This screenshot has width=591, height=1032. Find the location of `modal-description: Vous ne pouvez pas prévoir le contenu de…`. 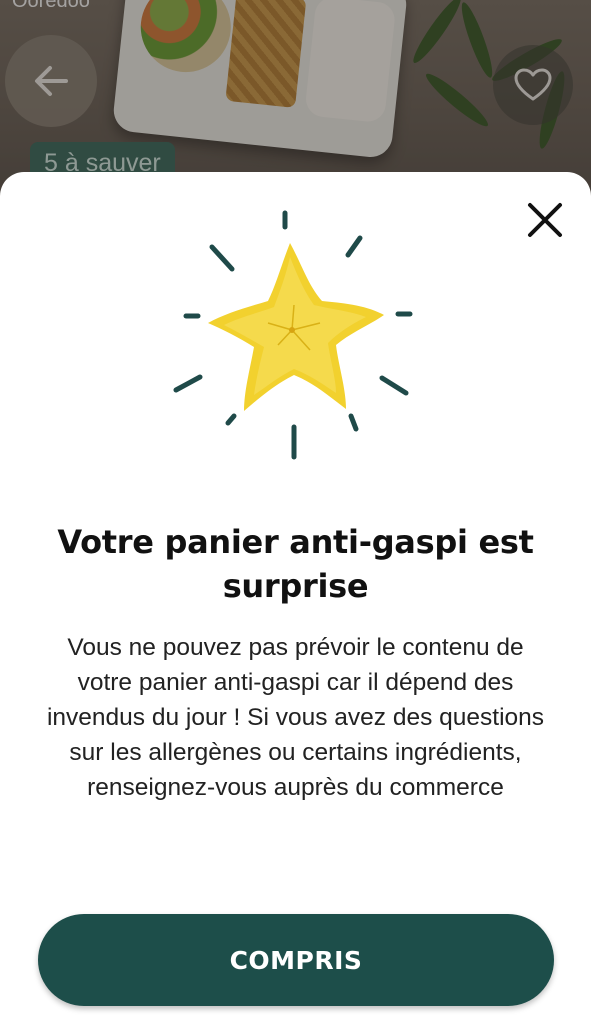

modal-description: Vous ne pouvez pas prévoir le contenu de… is located at coordinates (295, 717).